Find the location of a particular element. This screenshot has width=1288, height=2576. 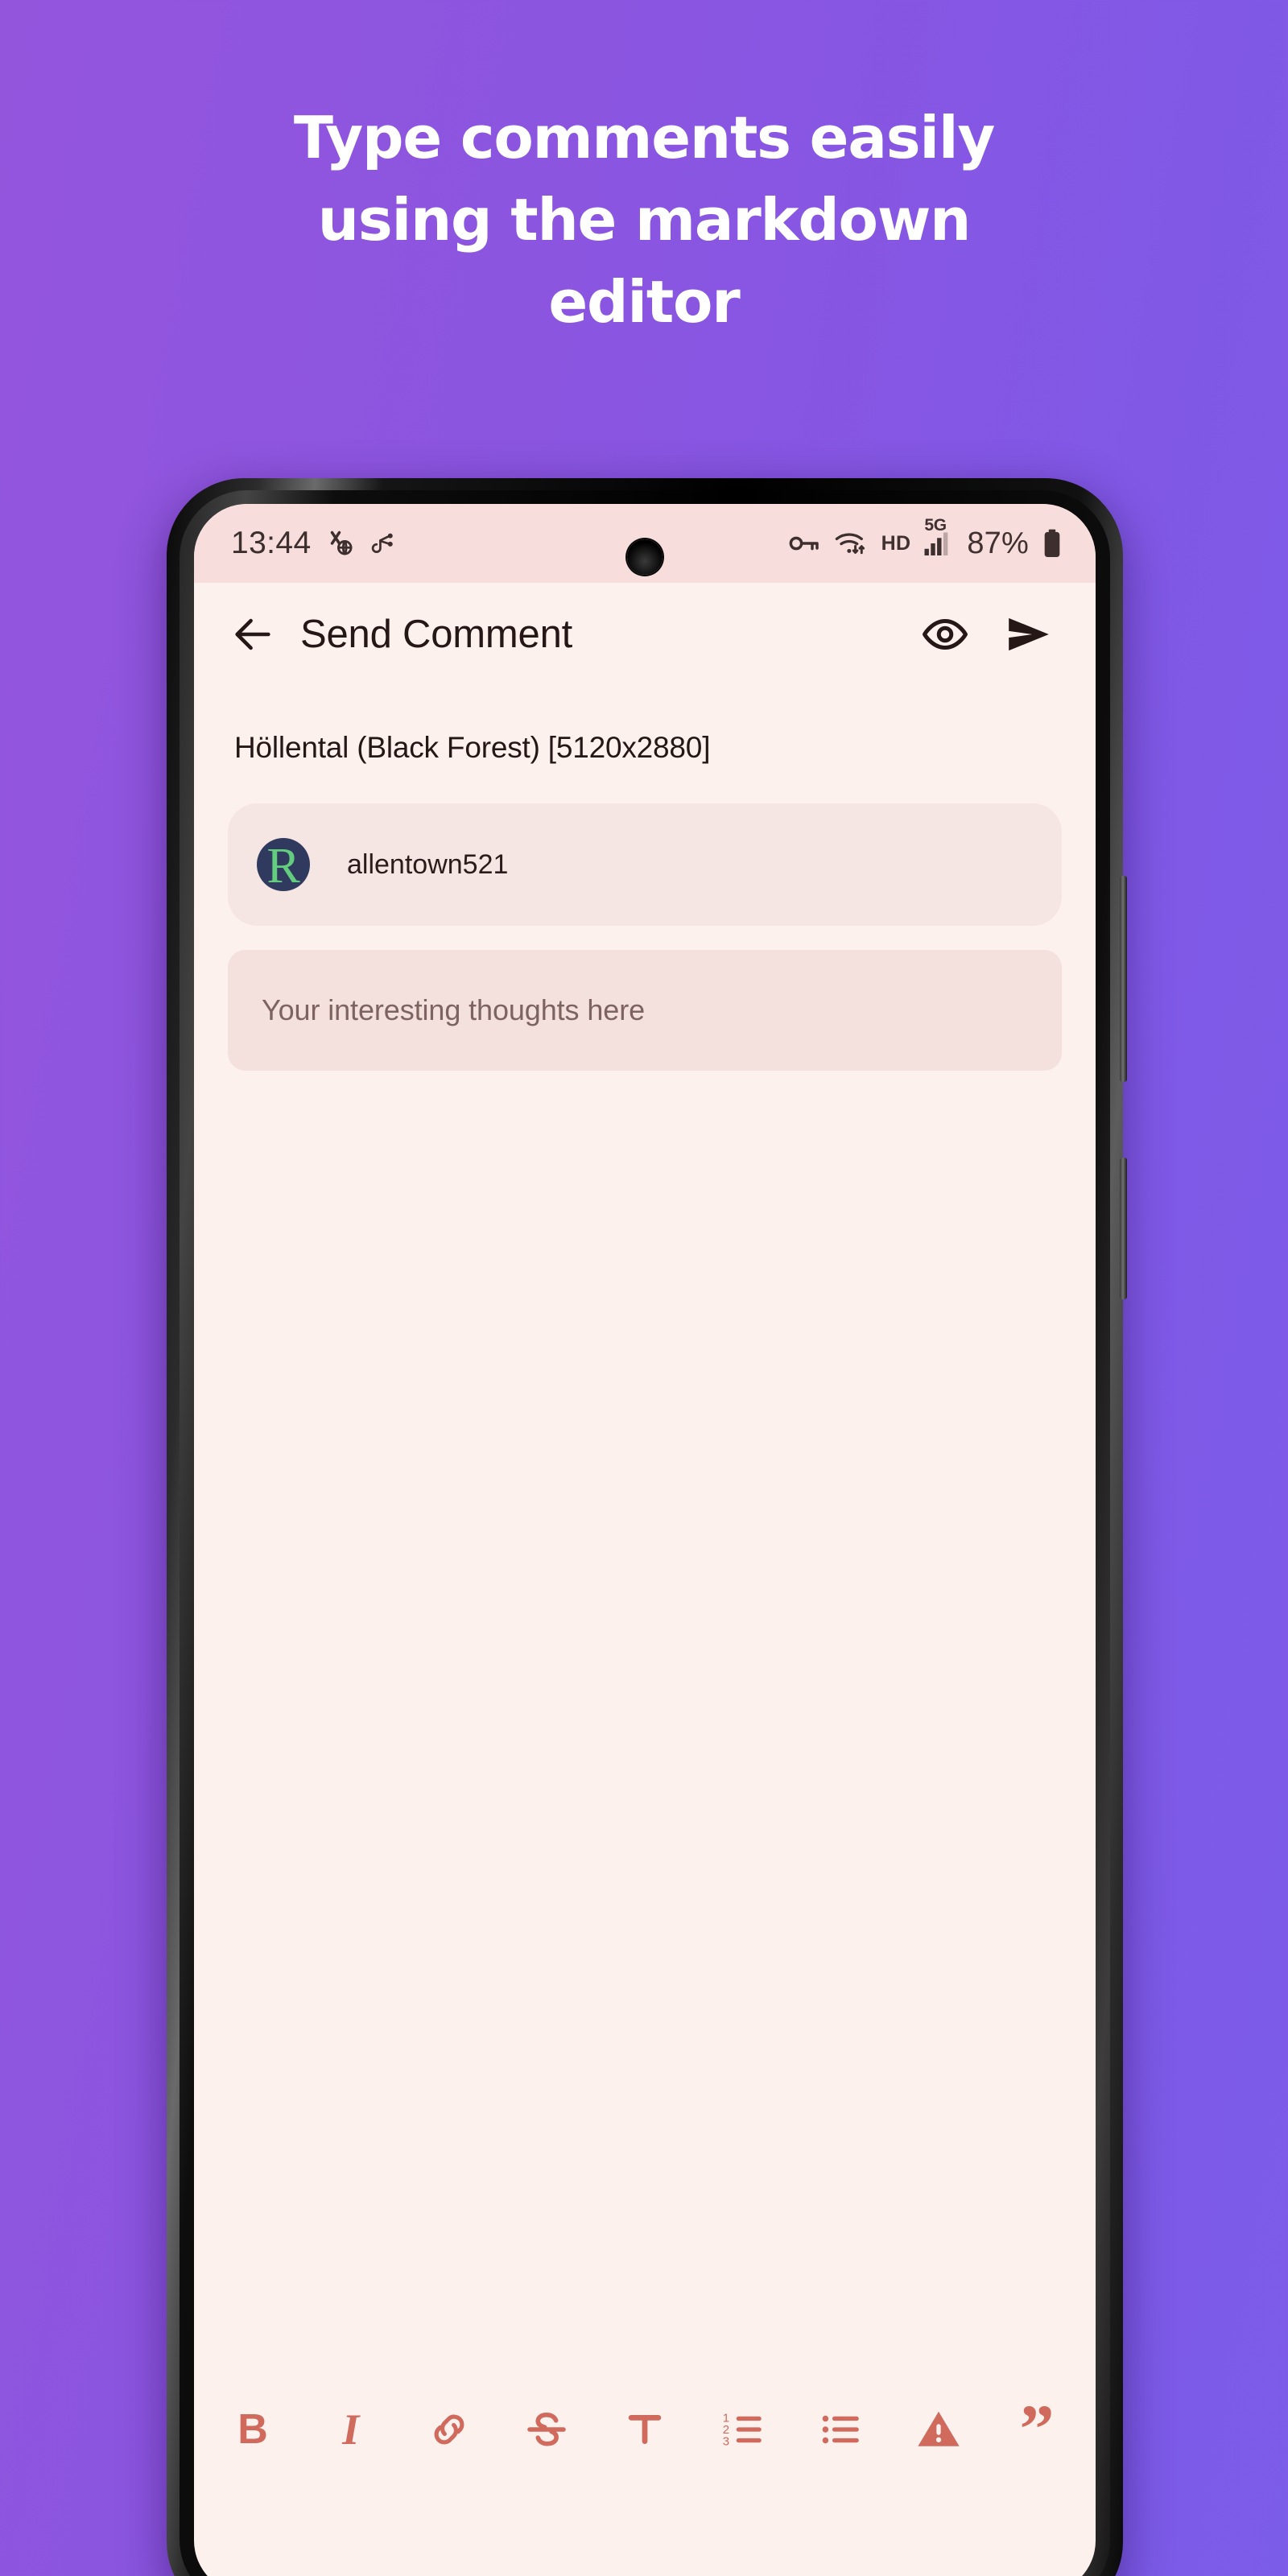

spoiler-warning-button is located at coordinates (938, 2429).